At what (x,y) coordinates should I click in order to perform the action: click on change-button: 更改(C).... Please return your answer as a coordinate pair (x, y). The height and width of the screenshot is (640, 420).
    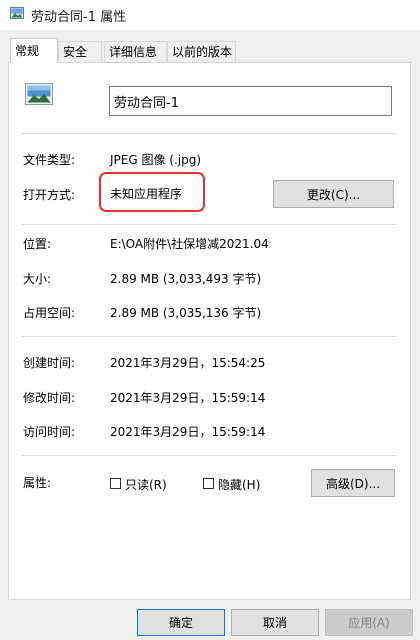
    Looking at the image, I should click on (333, 194).